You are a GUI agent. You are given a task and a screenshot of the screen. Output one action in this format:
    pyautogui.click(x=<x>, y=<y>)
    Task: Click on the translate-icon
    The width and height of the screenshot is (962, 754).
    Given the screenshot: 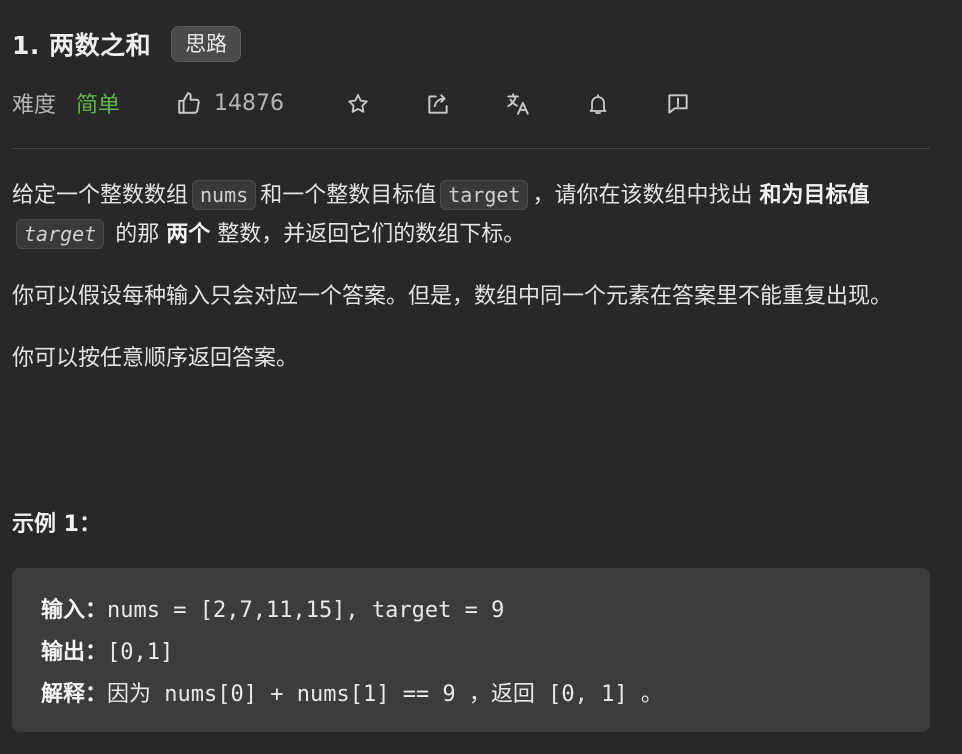 What is the action you would take?
    pyautogui.click(x=518, y=104)
    